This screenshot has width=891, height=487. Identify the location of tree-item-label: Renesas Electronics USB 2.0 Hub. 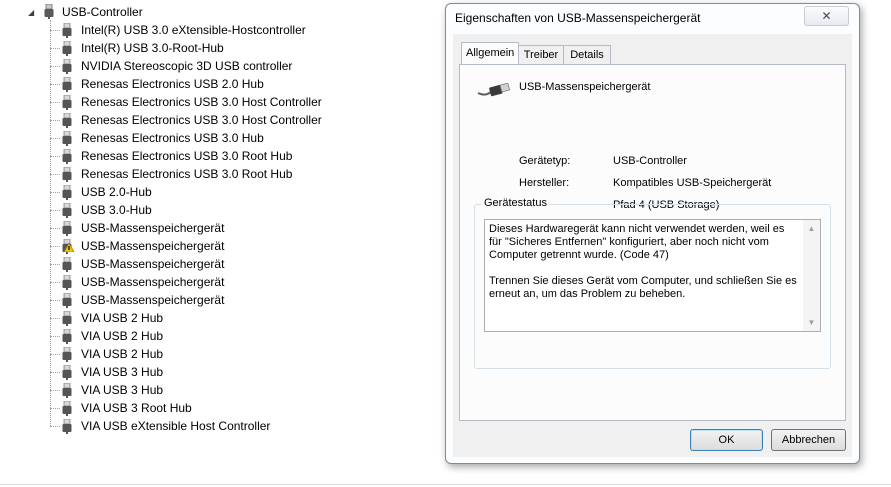
(172, 84).